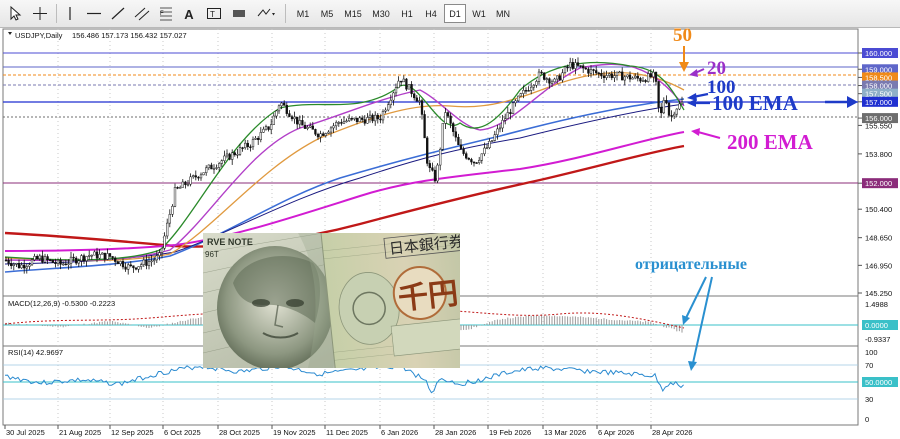 This screenshot has width=900, height=439. Describe the element at coordinates (867, 419) in the screenshot. I see `rsi-axis-label: 0` at that location.